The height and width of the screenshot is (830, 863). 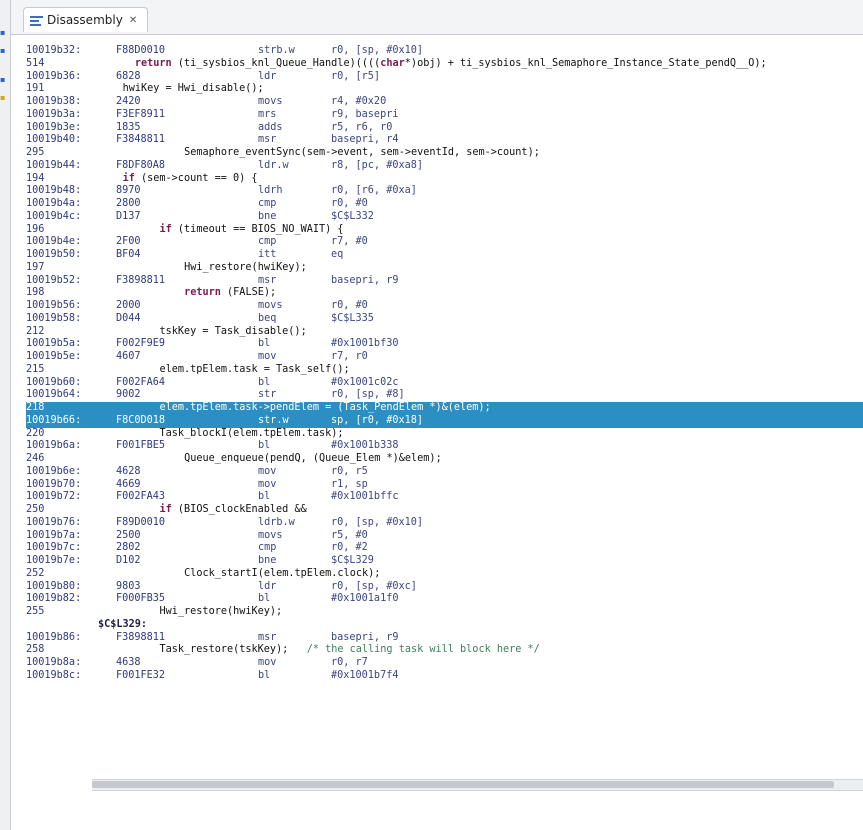 What do you see at coordinates (239, 509) in the screenshot?
I see `code-text: (BIOS_clockEnabled &&` at bounding box center [239, 509].